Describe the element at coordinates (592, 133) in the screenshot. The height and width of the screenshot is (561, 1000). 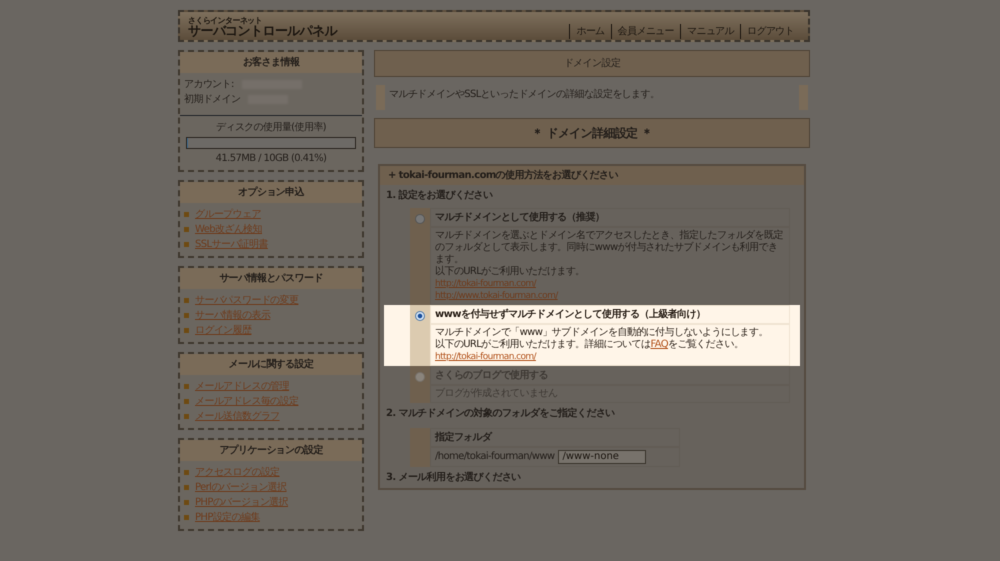
I see `section-title: ＊ ドメイン詳細設定 ＊` at that location.